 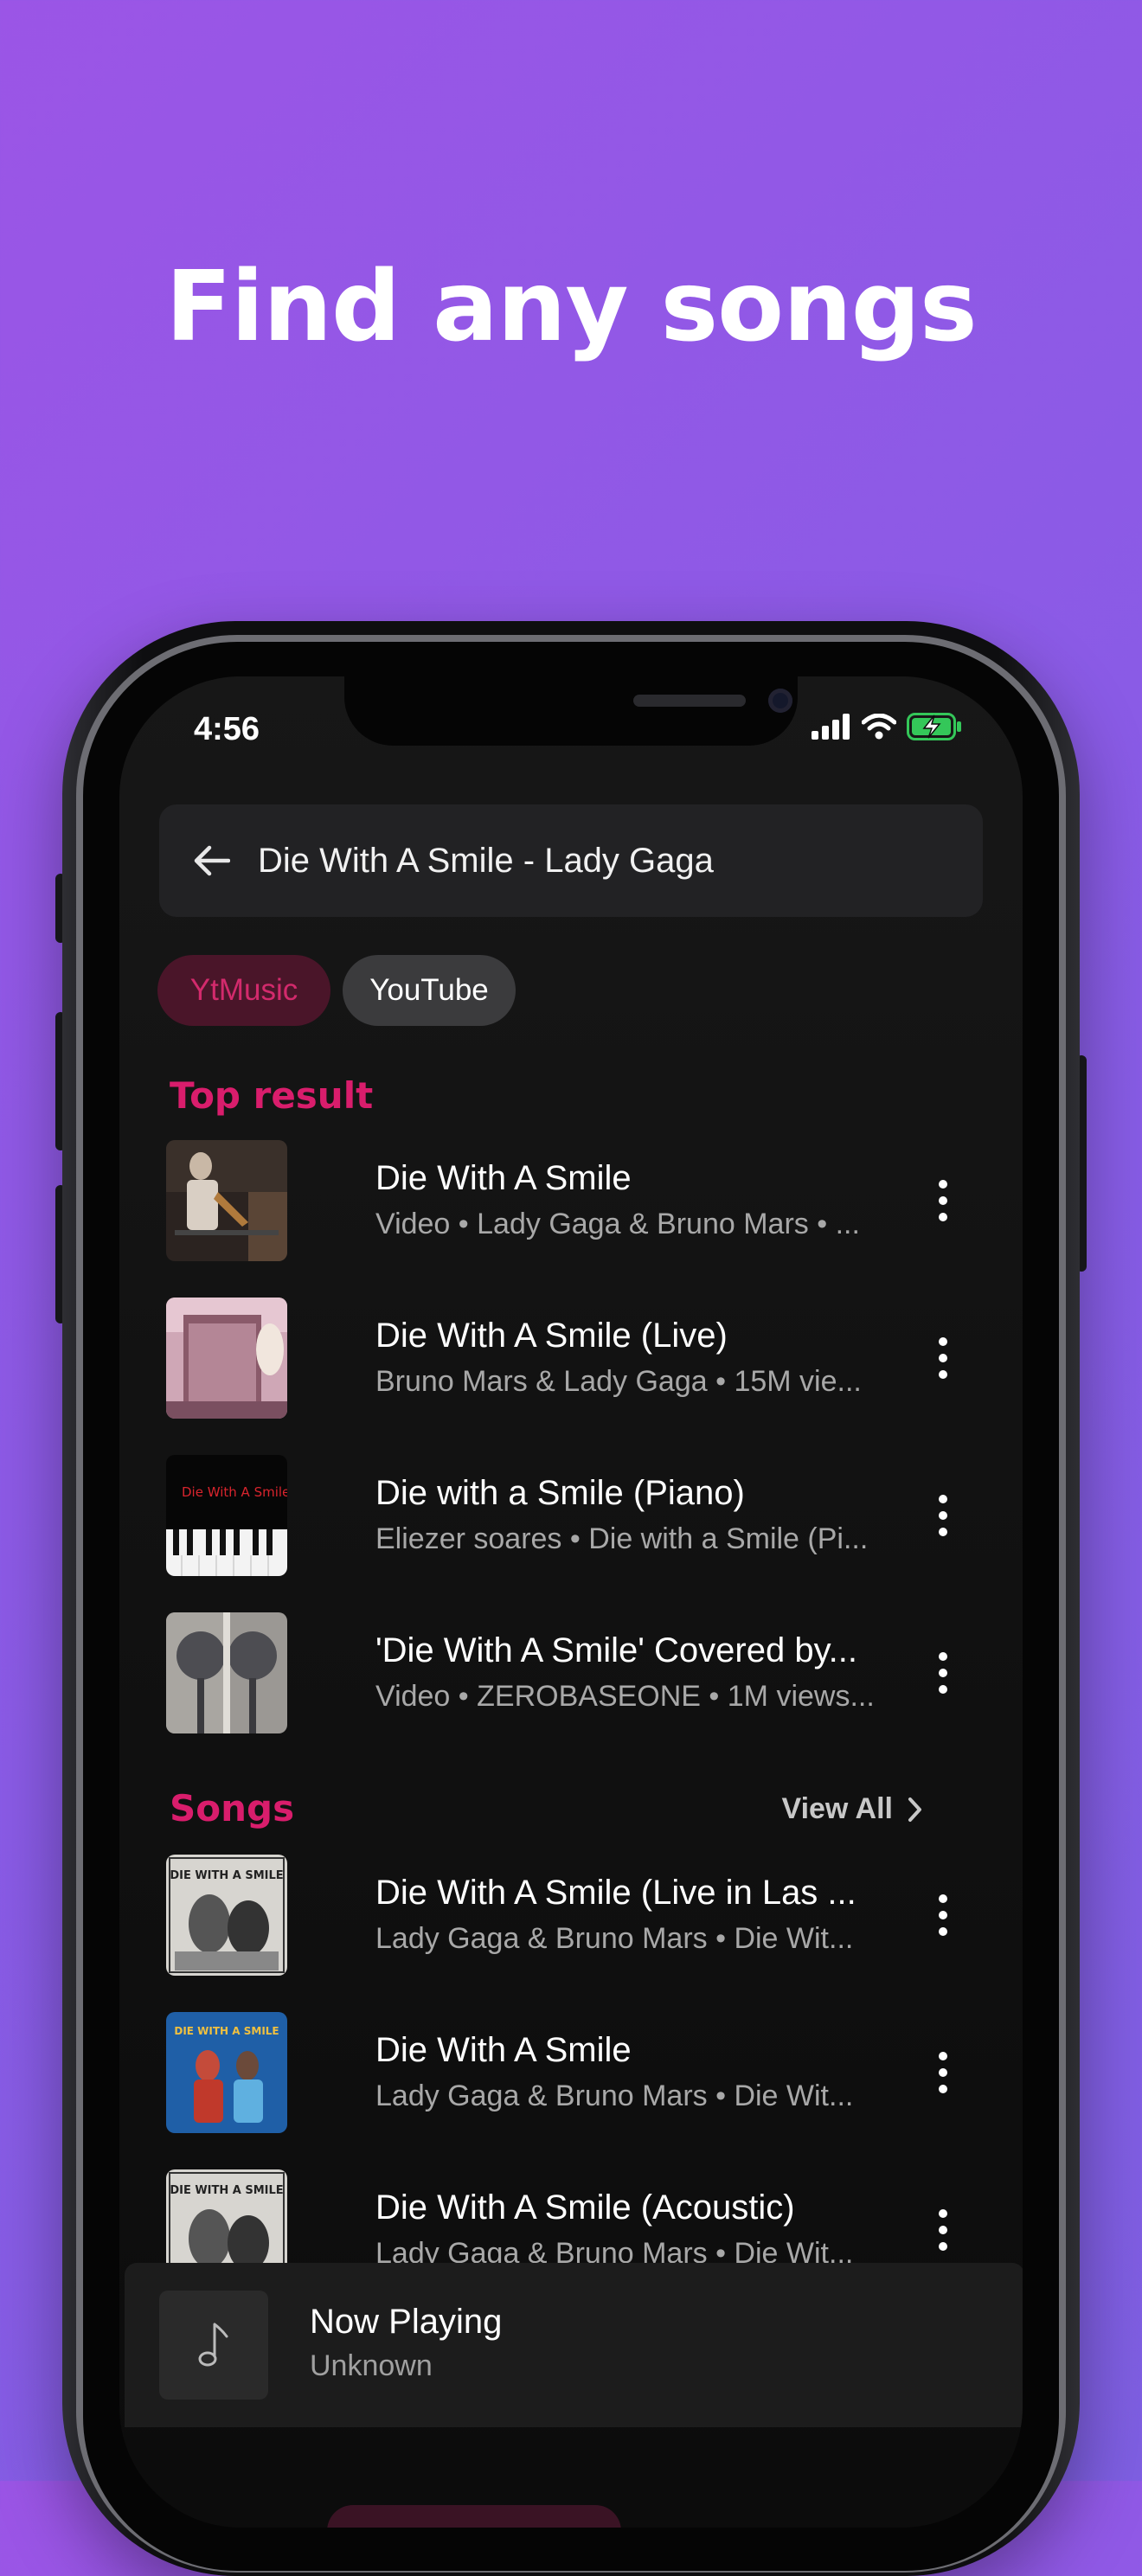 I want to click on search-bar: Die With A Smile - Lady Gaga, so click(x=571, y=860).